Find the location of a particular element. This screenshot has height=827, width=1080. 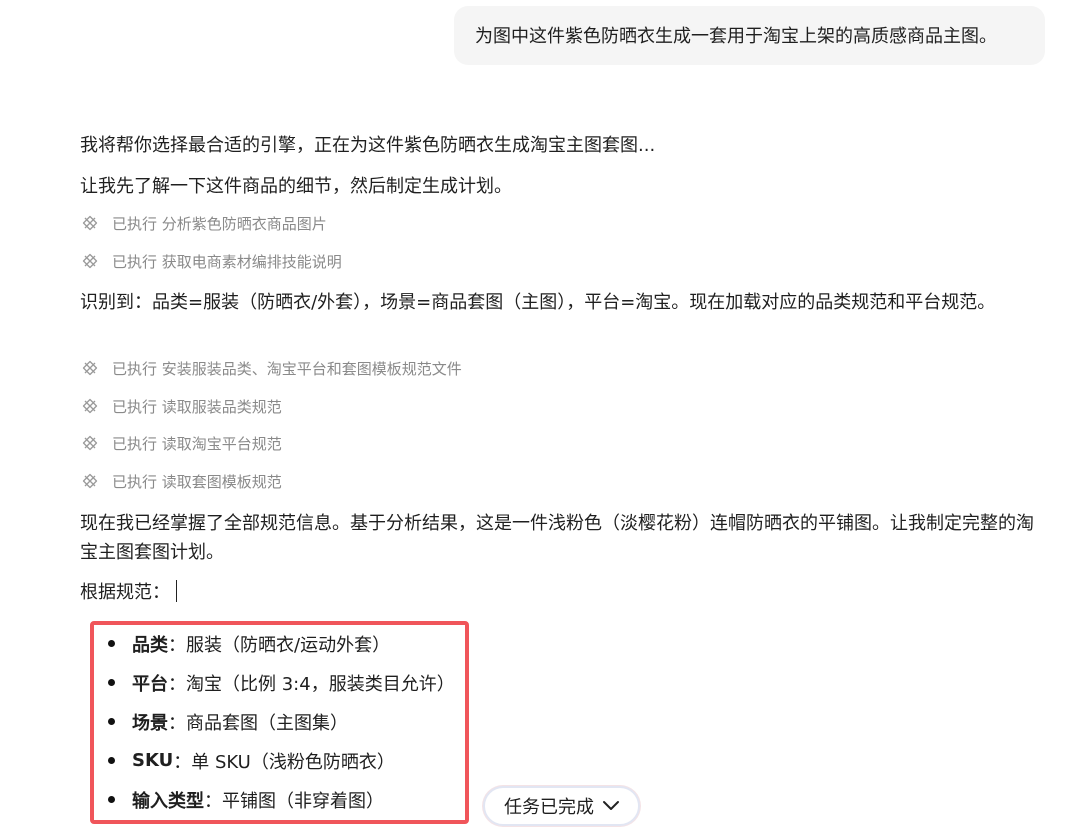

spec-item: 品类：服装（防晒衣/运动外套） is located at coordinates (281, 643).